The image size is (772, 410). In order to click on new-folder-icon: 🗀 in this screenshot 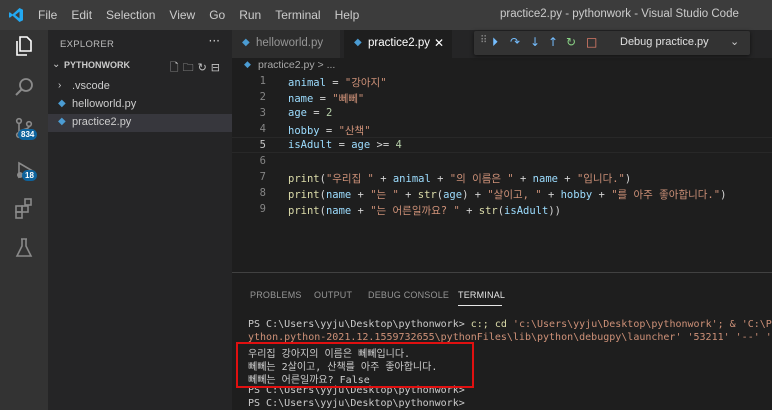, I will do `click(190, 67)`.